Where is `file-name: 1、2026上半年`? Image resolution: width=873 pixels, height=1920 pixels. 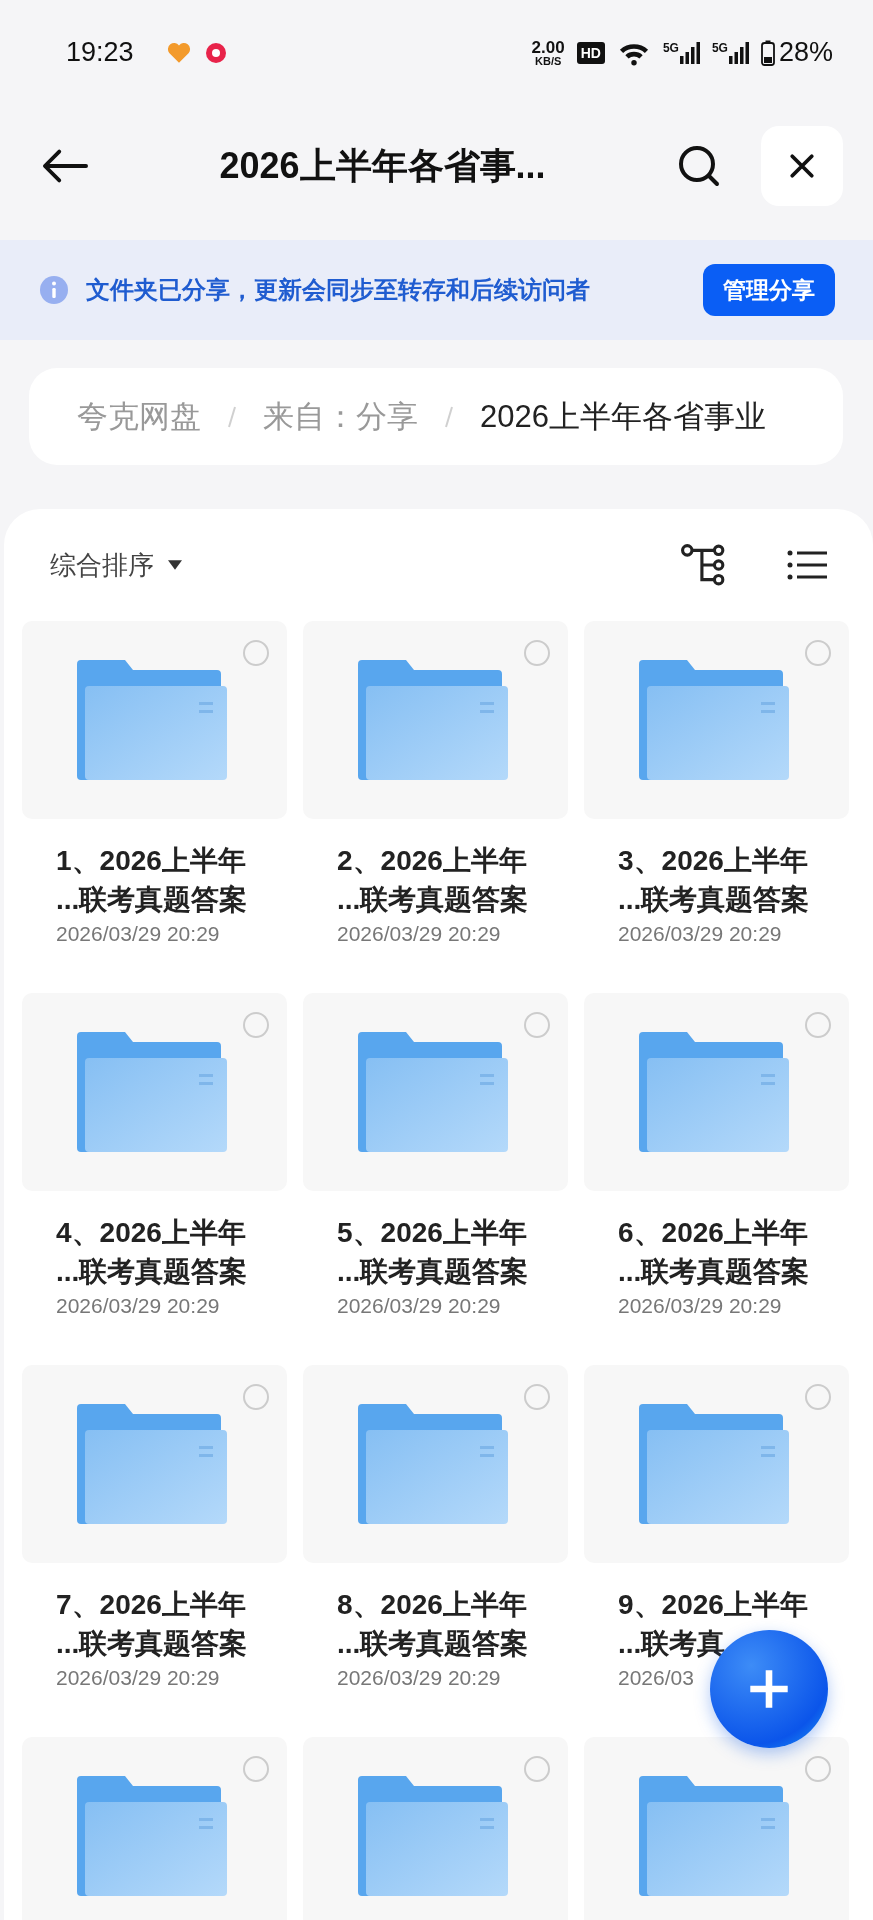 file-name: 1、2026上半年 is located at coordinates (151, 861).